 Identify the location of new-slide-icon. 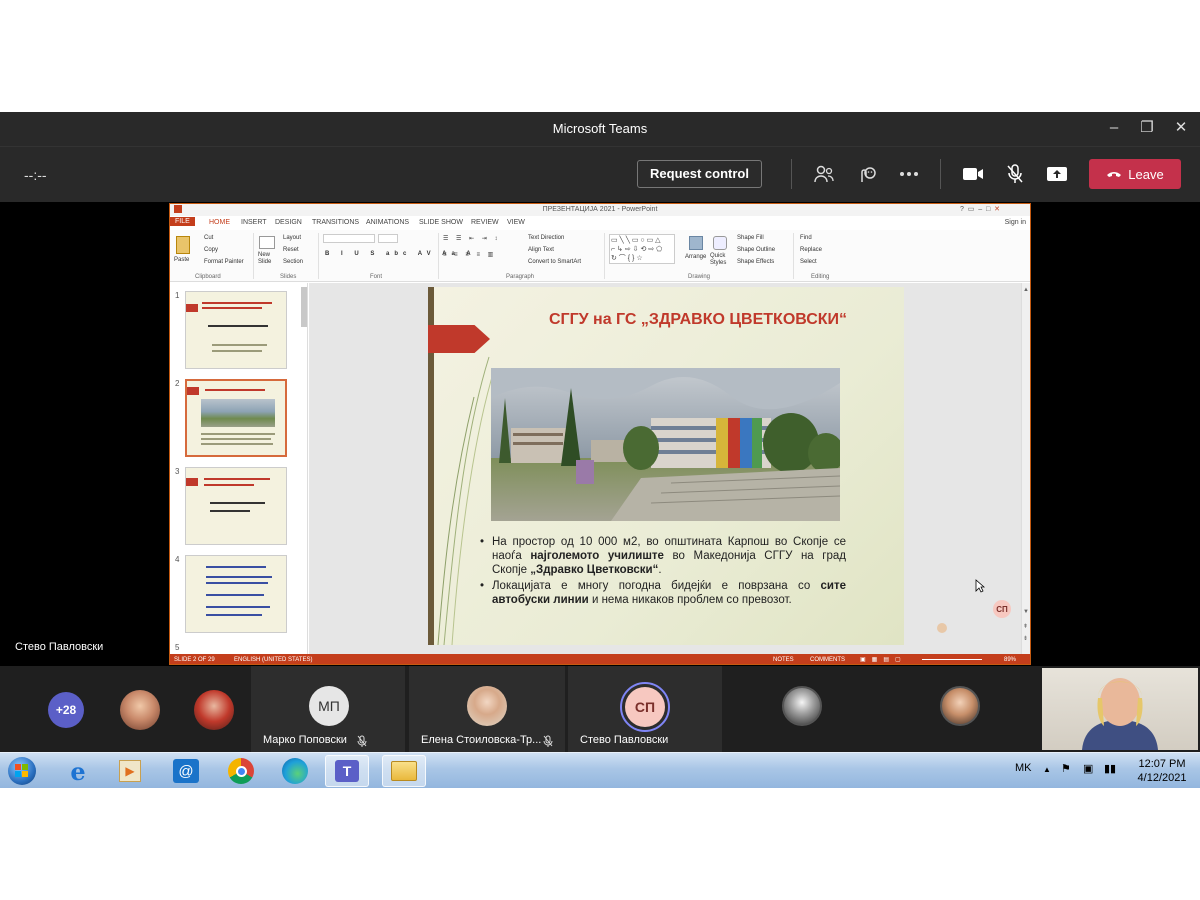
(267, 242).